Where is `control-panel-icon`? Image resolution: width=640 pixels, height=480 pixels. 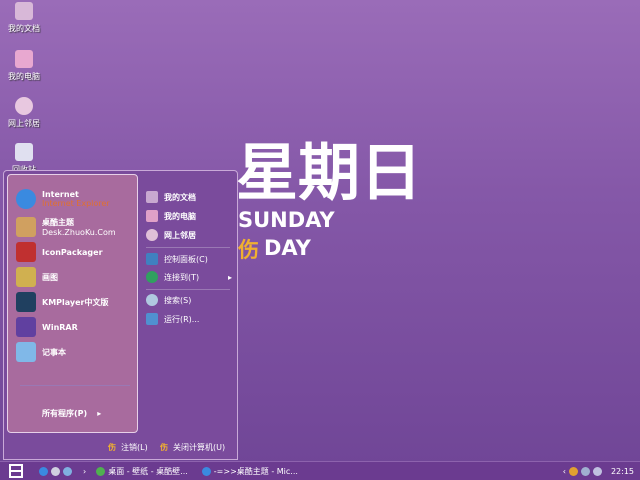
control-panel-icon is located at coordinates (152, 259).